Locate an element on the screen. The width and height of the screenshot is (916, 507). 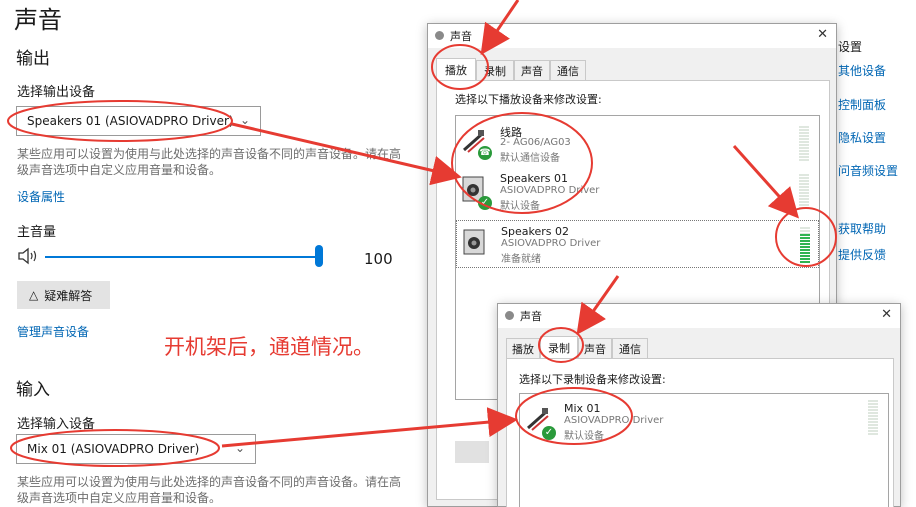
speaker-device-icon is located at coordinates (474, 242).